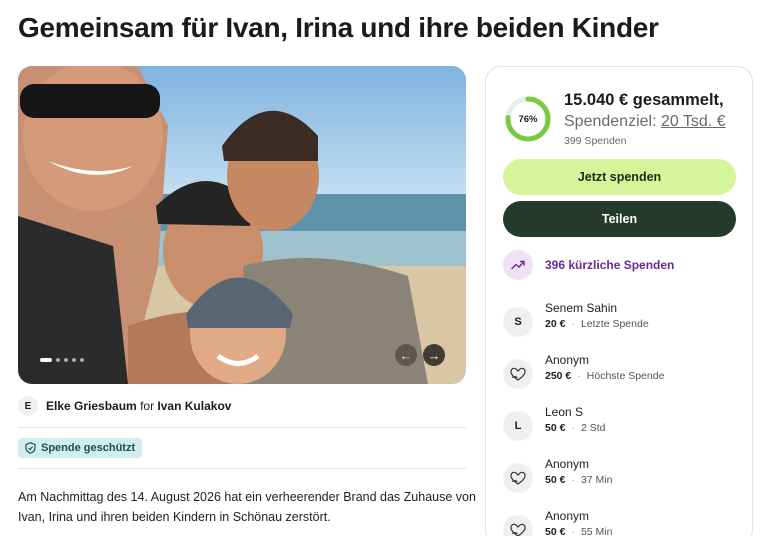  I want to click on goal-prefix: Spendenziel:, so click(610, 121).